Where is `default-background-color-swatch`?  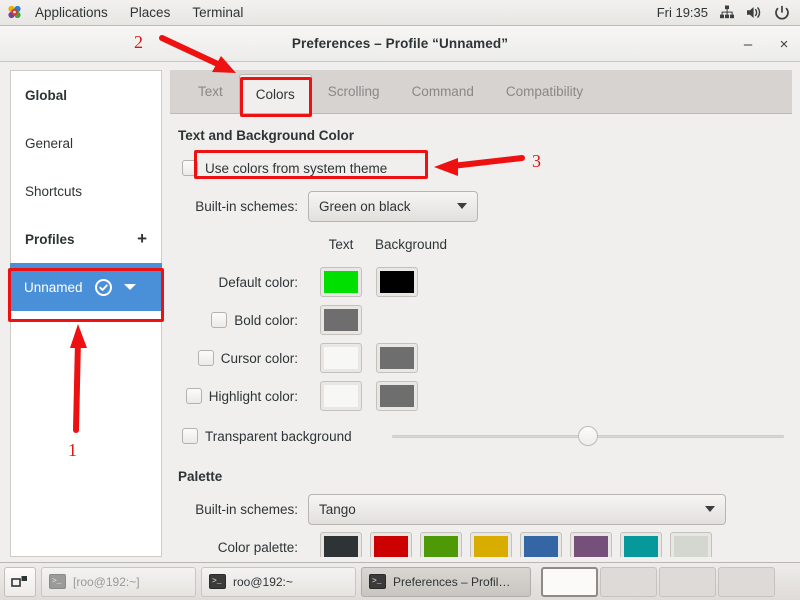 default-background-color-swatch is located at coordinates (397, 282).